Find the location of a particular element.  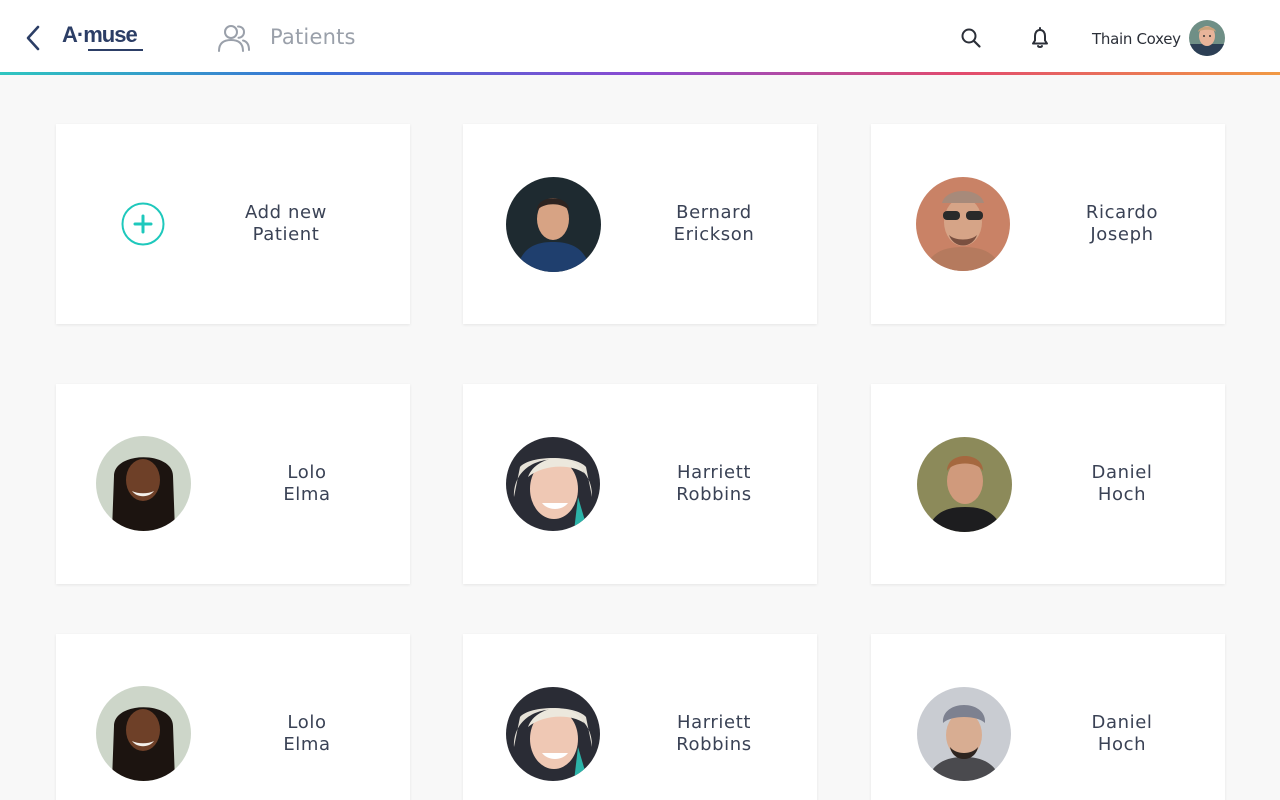

patient-name: Bernard Erickson is located at coordinates (714, 224).